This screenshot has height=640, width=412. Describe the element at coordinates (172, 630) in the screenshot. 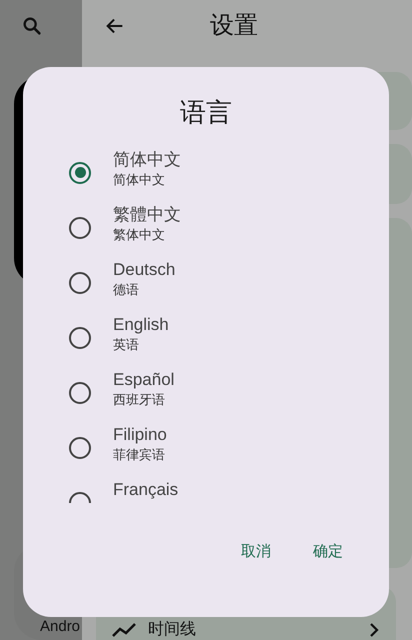

I see `row-label: 时间线` at that location.